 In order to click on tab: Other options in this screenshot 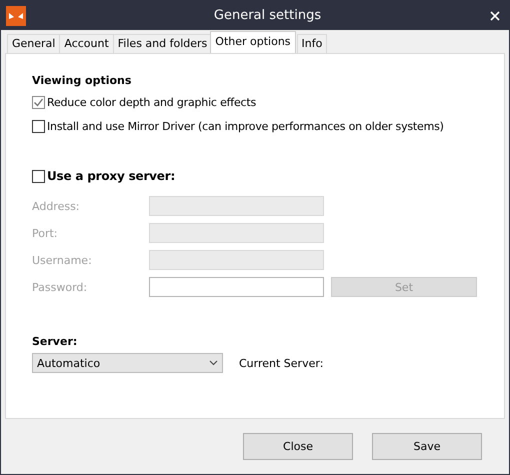, I will do `click(253, 42)`.